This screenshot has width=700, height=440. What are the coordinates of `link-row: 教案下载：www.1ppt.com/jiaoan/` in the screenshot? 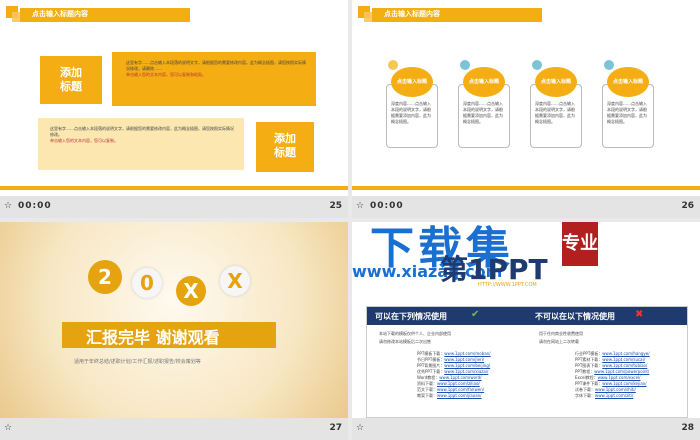 It's located at (454, 396).